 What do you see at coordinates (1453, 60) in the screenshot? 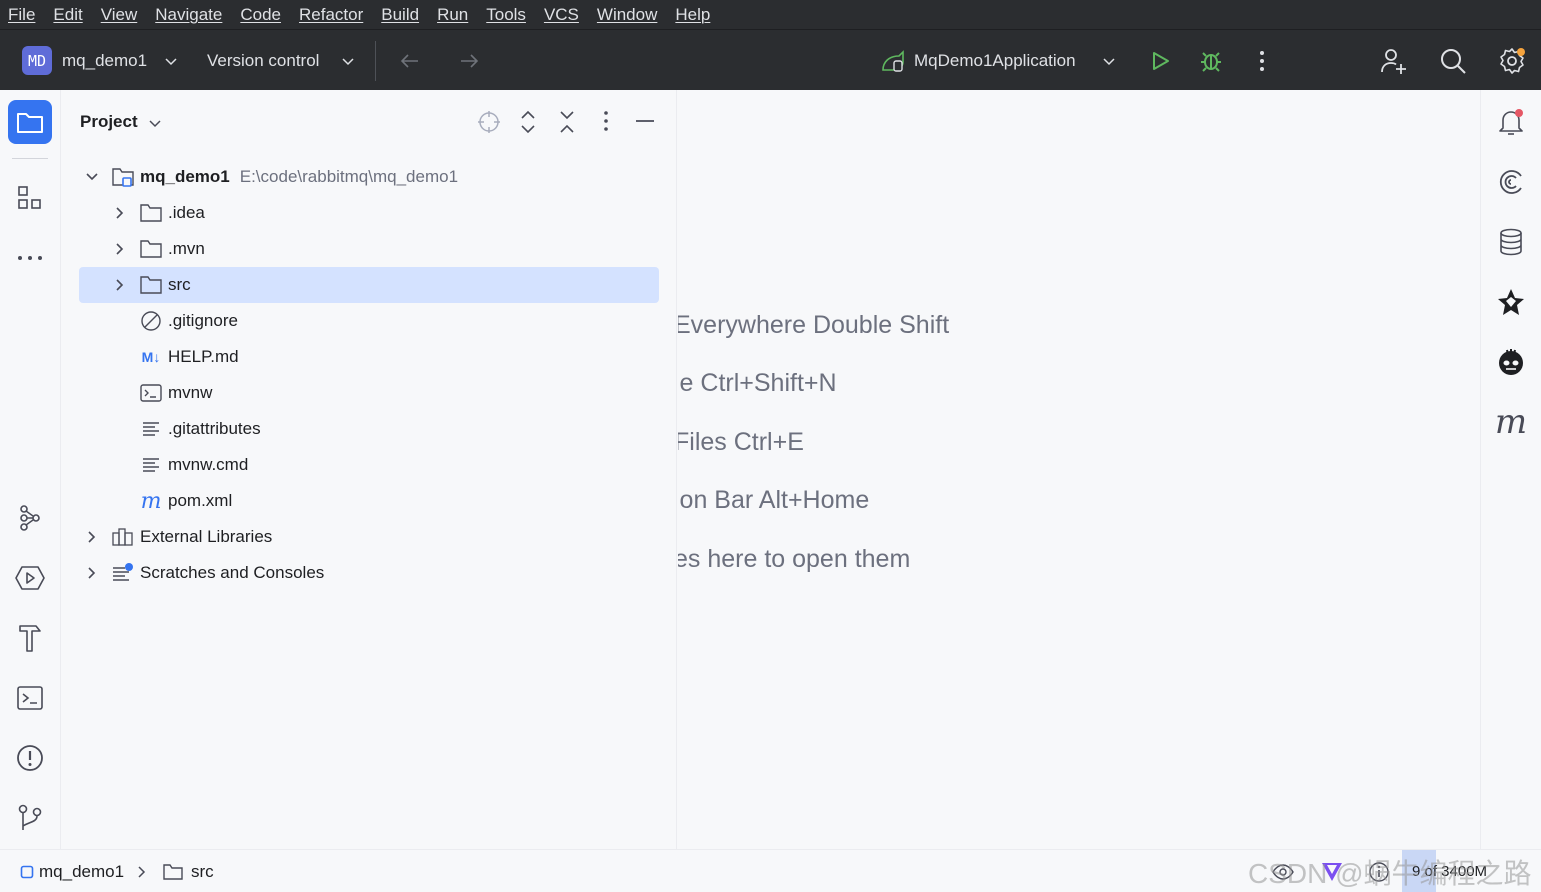
I see `search-icon` at bounding box center [1453, 60].